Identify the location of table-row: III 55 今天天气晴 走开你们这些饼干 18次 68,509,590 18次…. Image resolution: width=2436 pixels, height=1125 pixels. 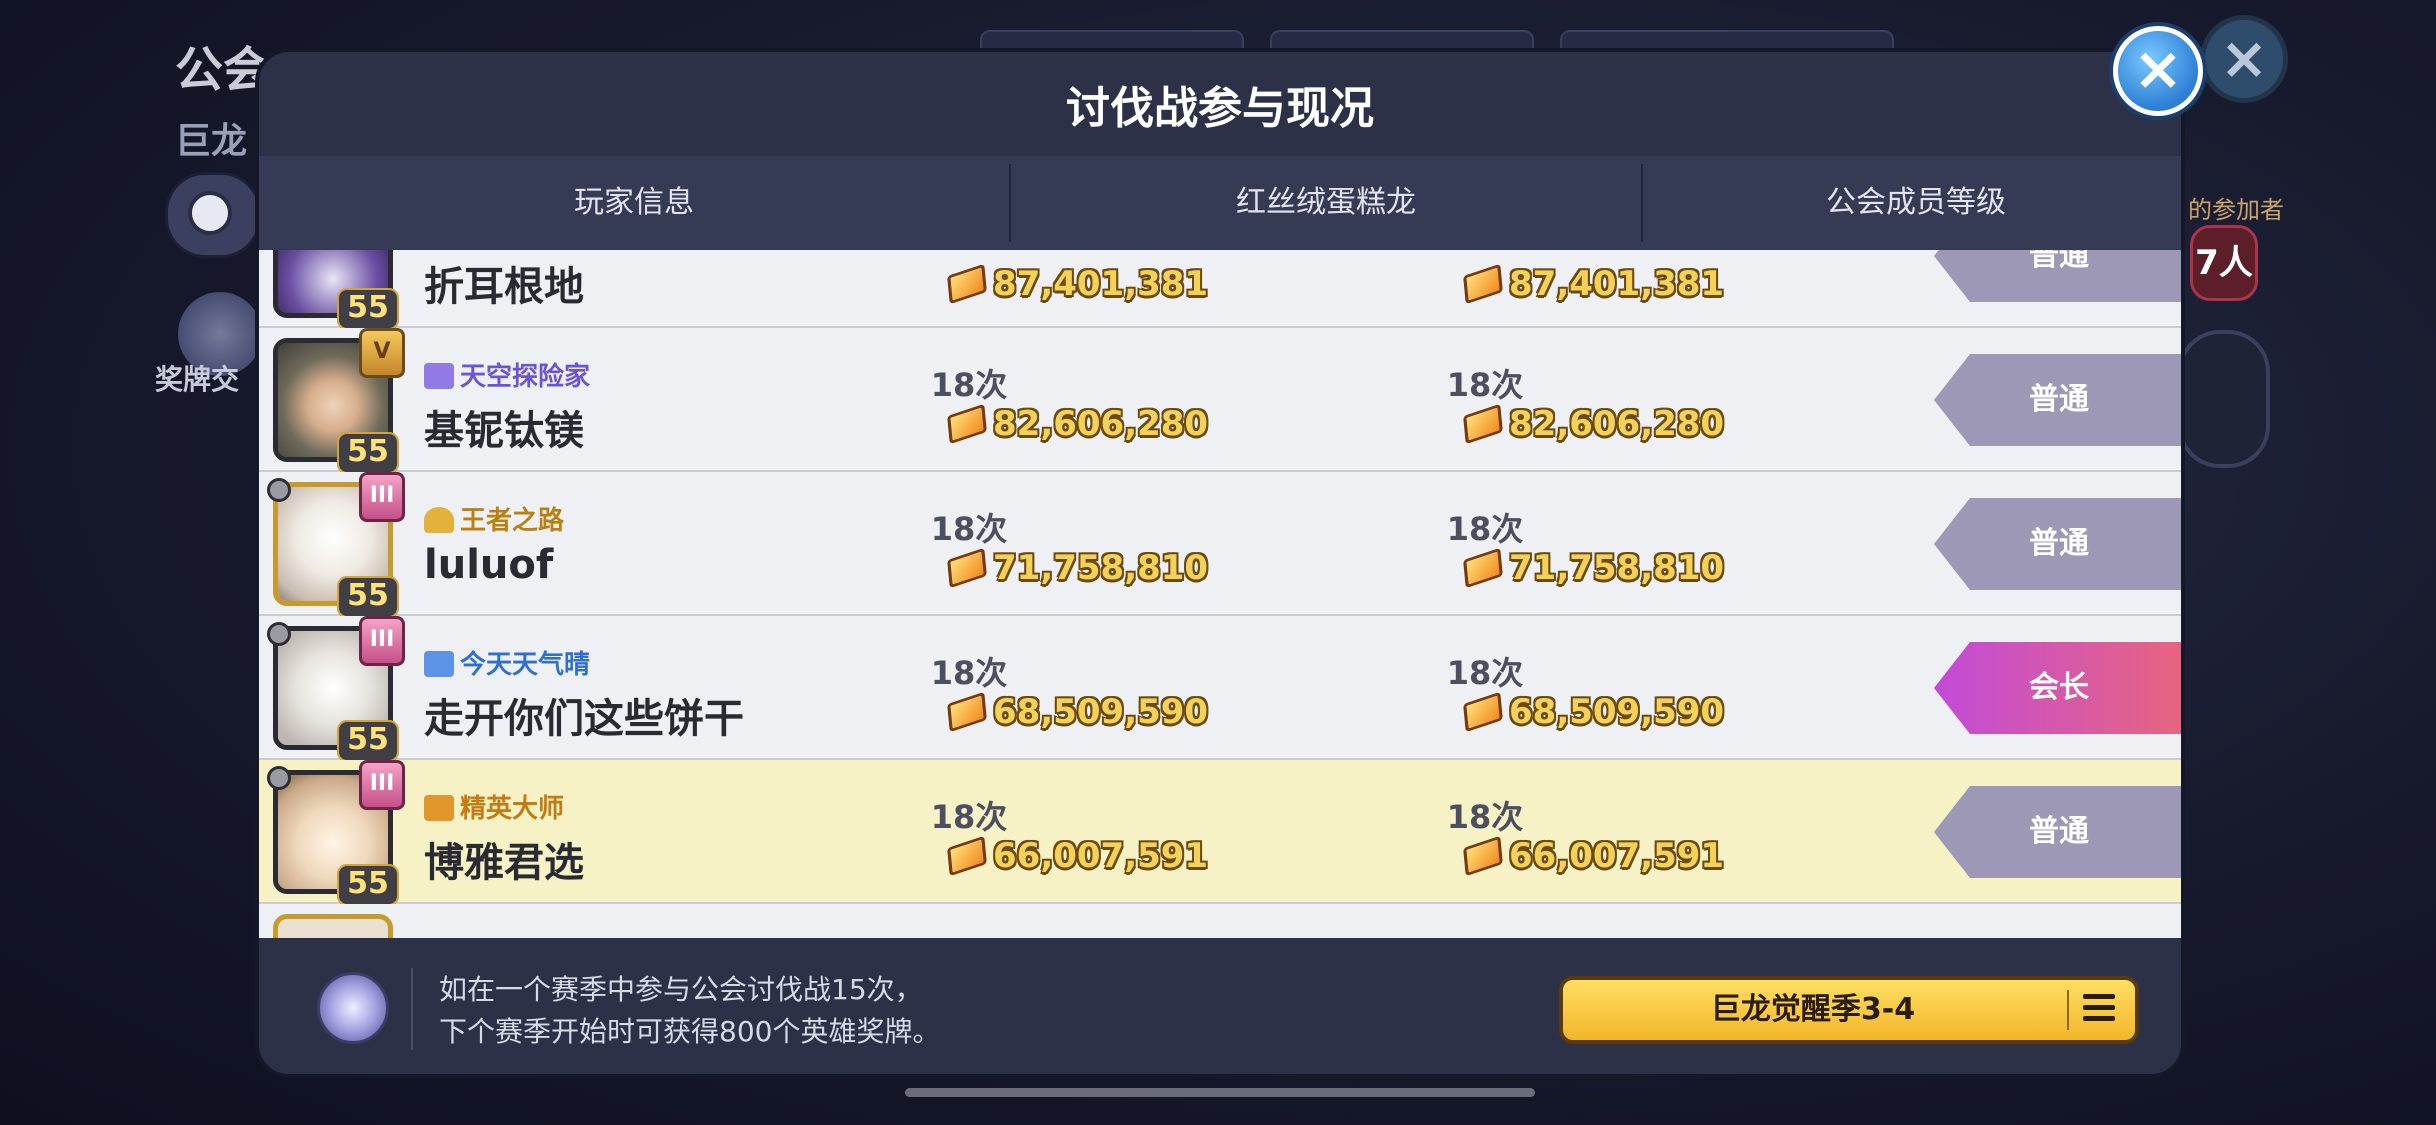
(1220, 689).